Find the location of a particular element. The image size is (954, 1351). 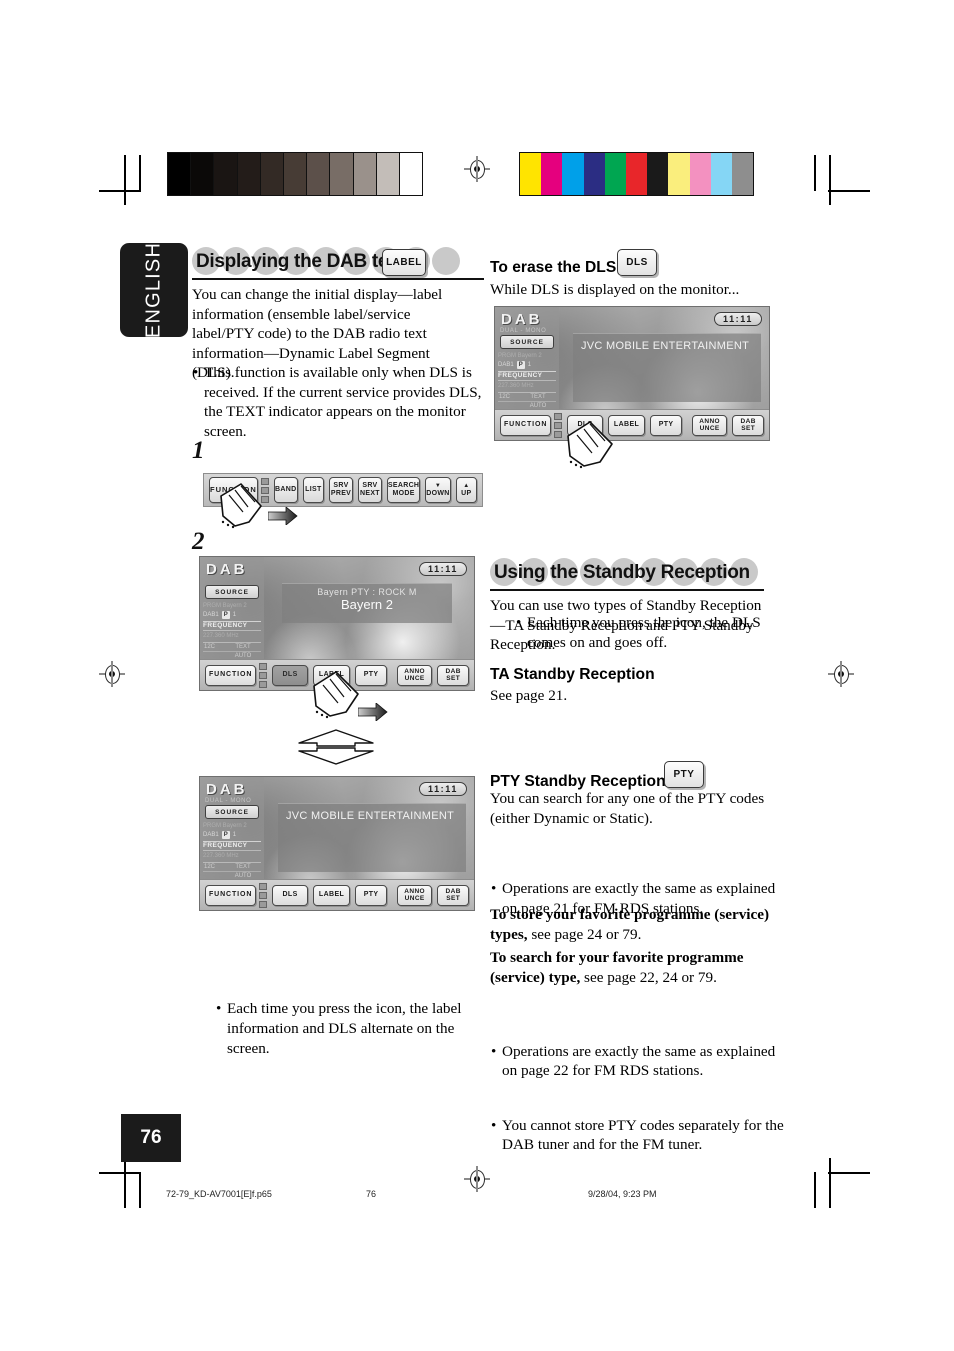

monitor-preset-dim-row: PRGM Bayern 2 is located at coordinates (232, 605).